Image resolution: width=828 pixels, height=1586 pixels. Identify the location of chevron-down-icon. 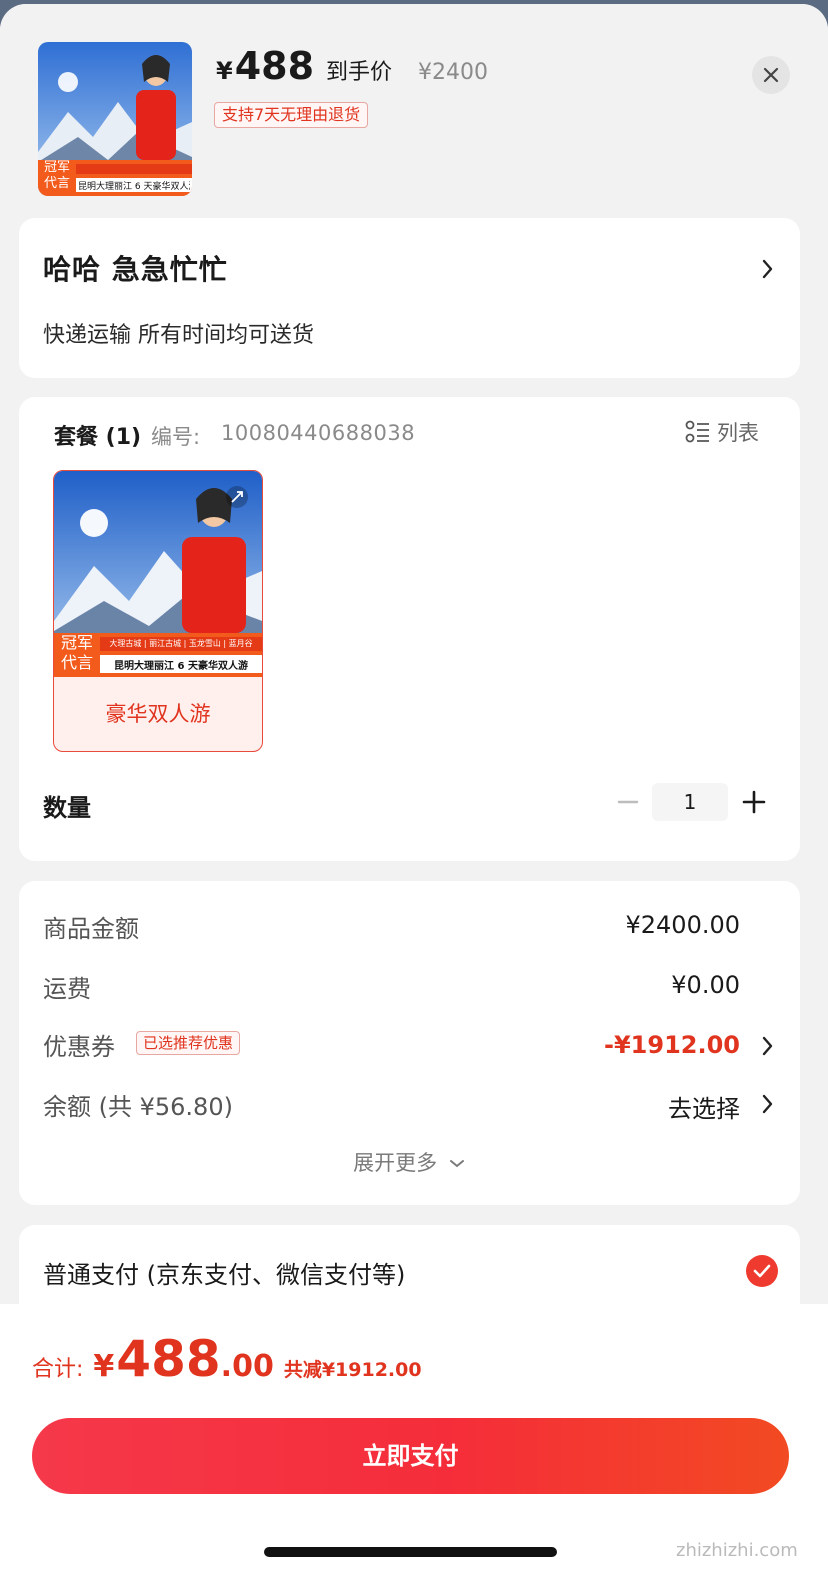
(456, 1164).